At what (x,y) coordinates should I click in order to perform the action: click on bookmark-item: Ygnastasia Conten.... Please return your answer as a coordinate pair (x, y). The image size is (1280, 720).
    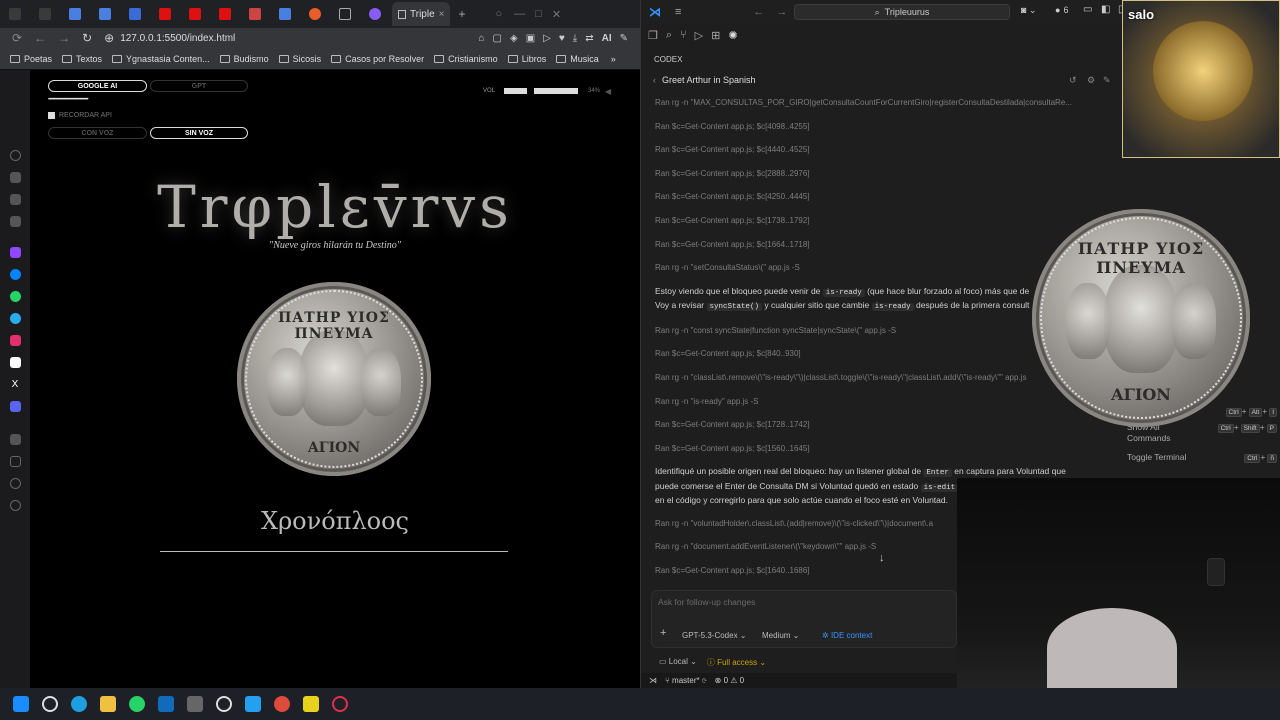
    Looking at the image, I should click on (161, 59).